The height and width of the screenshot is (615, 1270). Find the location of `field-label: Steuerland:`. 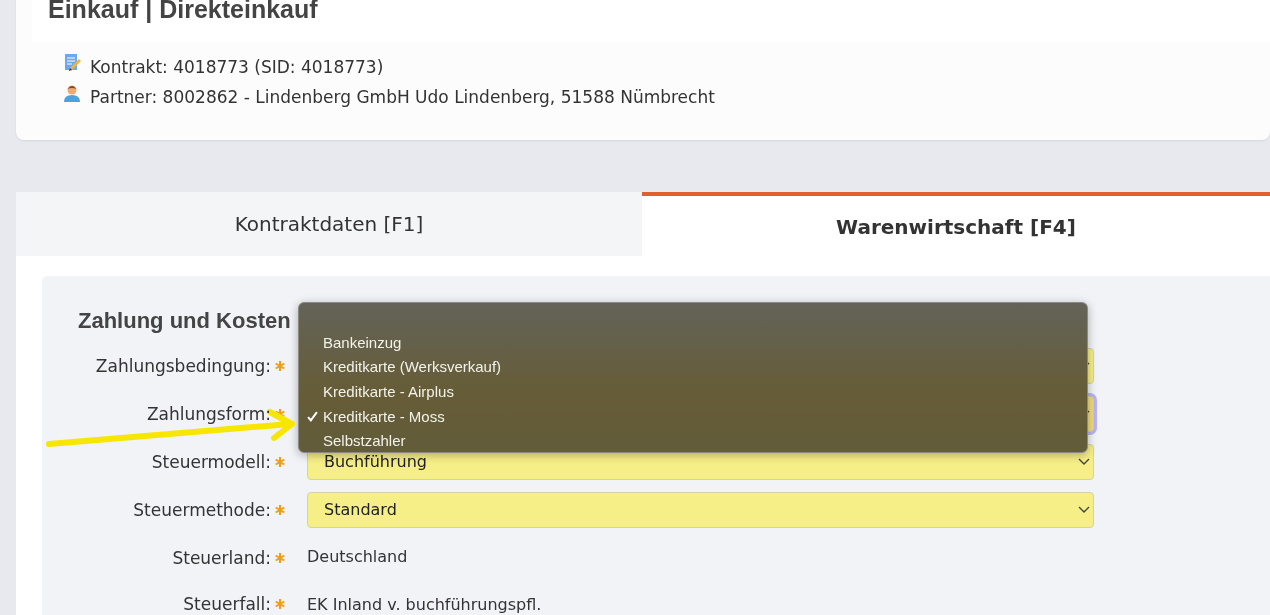

field-label: Steuerland: is located at coordinates (221, 558).